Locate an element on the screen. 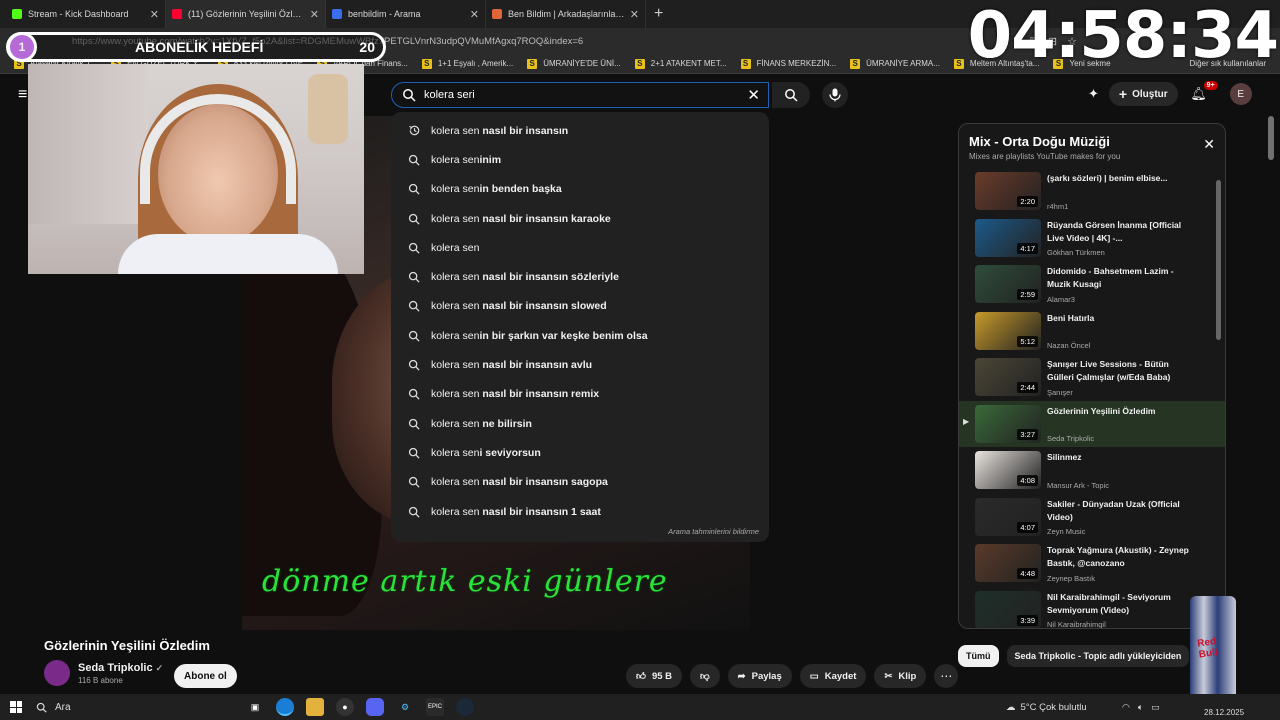  voice-search-button is located at coordinates (835, 95).